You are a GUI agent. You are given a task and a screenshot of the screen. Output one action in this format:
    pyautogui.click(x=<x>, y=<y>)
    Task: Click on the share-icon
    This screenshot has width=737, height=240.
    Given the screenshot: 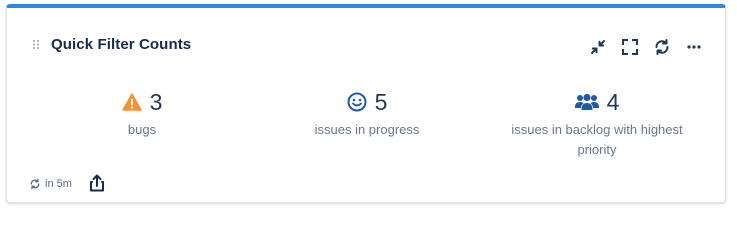 What is the action you would take?
    pyautogui.click(x=97, y=183)
    